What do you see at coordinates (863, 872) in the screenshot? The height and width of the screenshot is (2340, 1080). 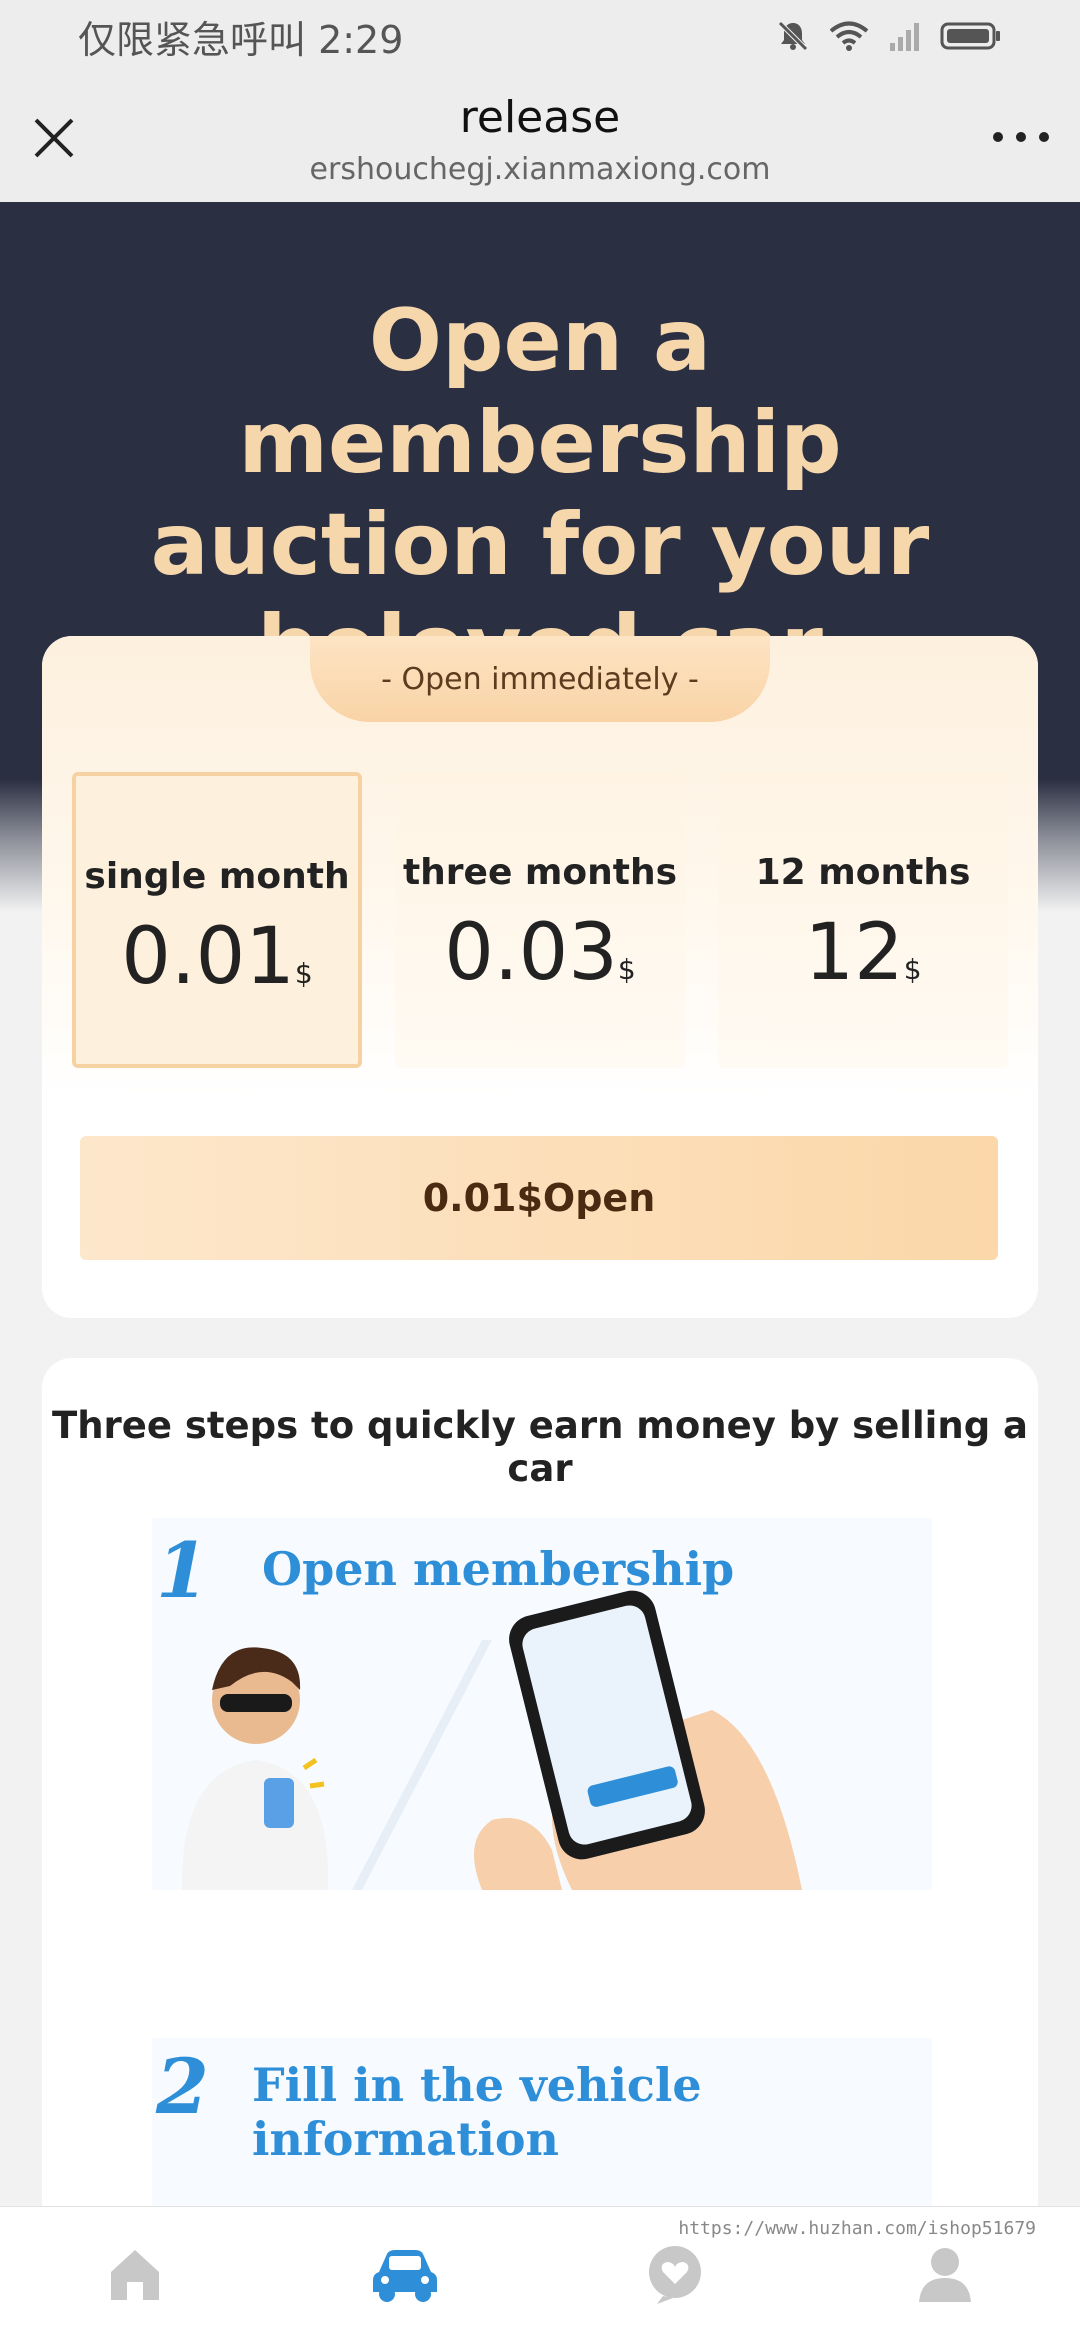 I see `plan-name: 12 months` at bounding box center [863, 872].